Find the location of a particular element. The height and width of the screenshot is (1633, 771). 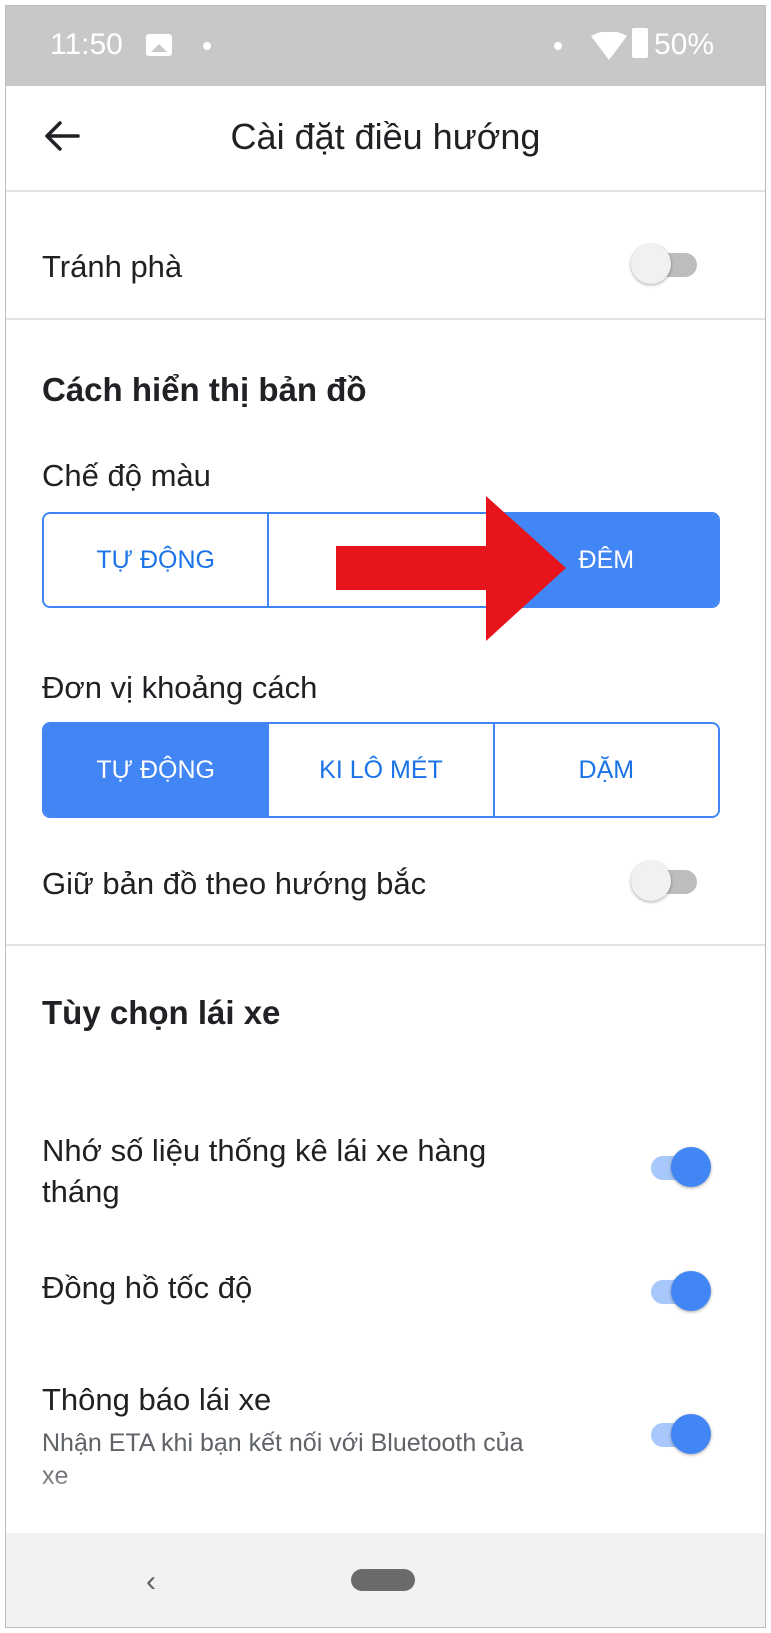

speedometer-label: Đồng hồ tốc độ is located at coordinates (147, 1287).